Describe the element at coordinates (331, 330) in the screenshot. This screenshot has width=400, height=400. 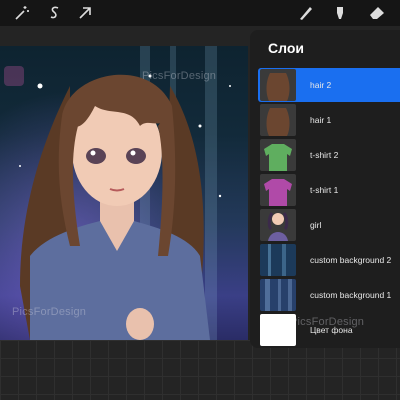
I see `layer-name: Цвет фона` at that location.